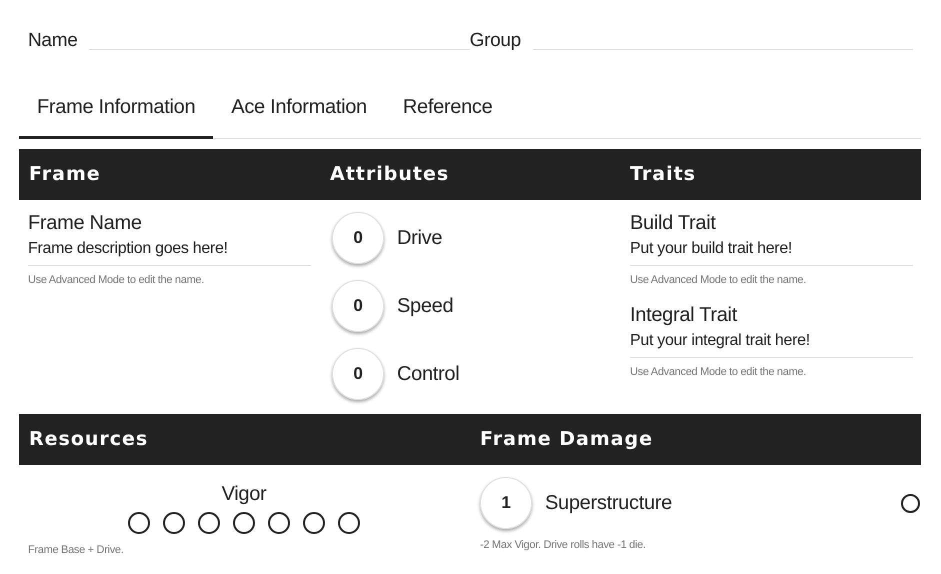 The height and width of the screenshot is (574, 941). Describe the element at coordinates (609, 503) in the screenshot. I see `damage-label: Superstructure` at that location.